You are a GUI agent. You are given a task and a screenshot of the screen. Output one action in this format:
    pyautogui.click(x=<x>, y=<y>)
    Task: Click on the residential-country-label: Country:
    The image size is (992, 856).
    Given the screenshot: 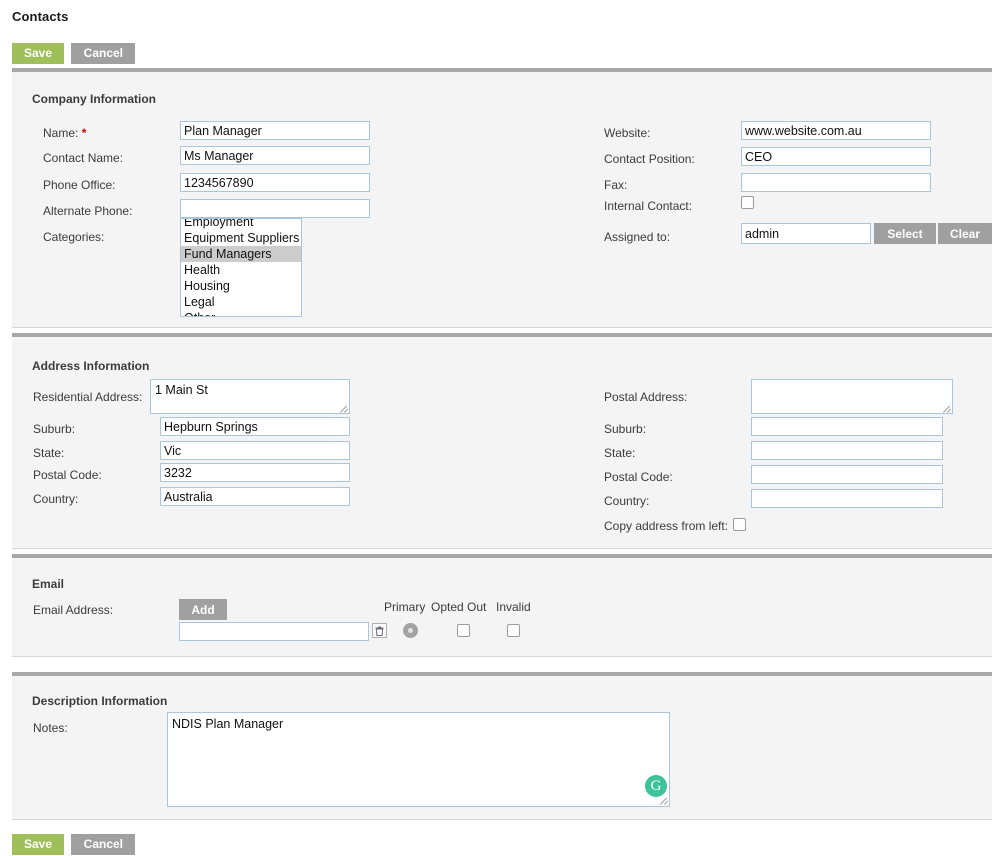 What is the action you would take?
    pyautogui.click(x=56, y=499)
    